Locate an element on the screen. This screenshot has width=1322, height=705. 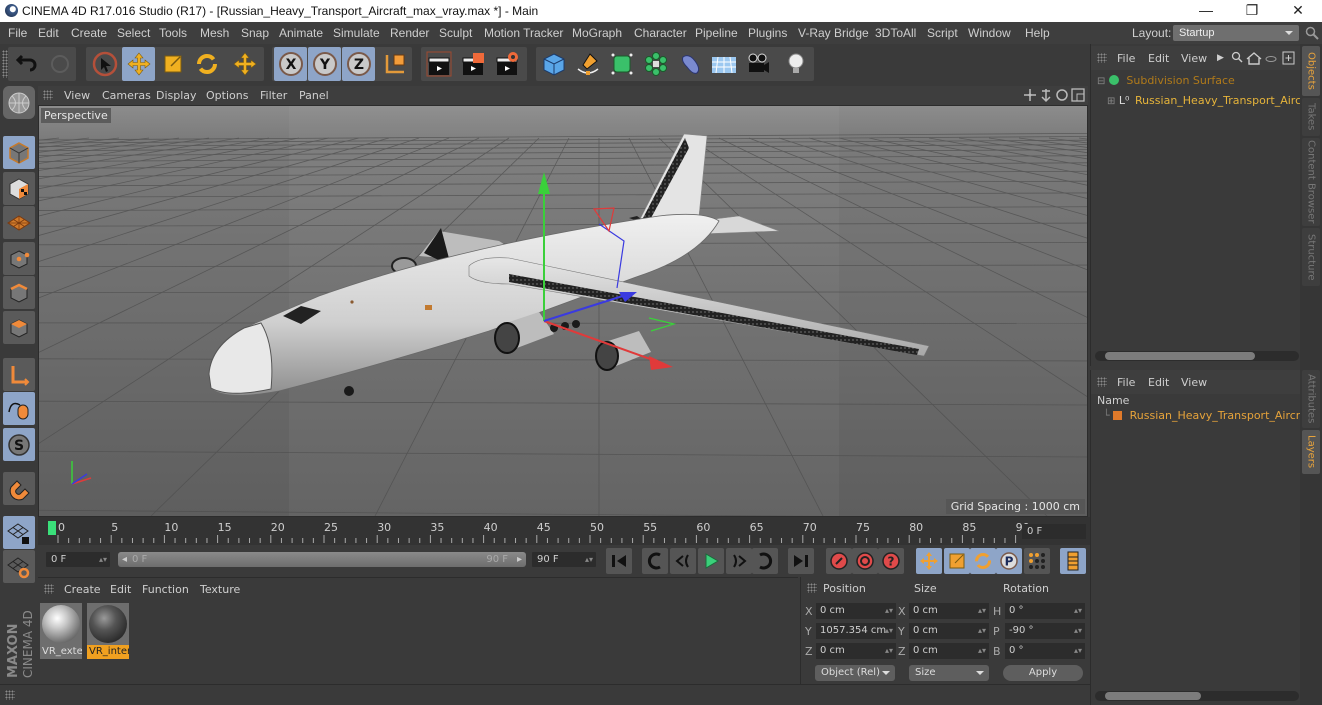
home-icon is located at coordinates (1254, 58).